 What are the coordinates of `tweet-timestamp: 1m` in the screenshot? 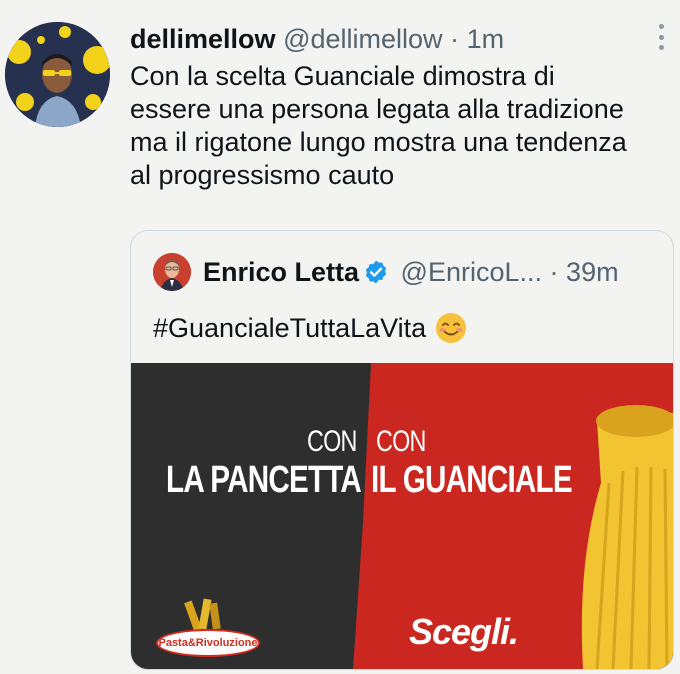 It's located at (486, 39).